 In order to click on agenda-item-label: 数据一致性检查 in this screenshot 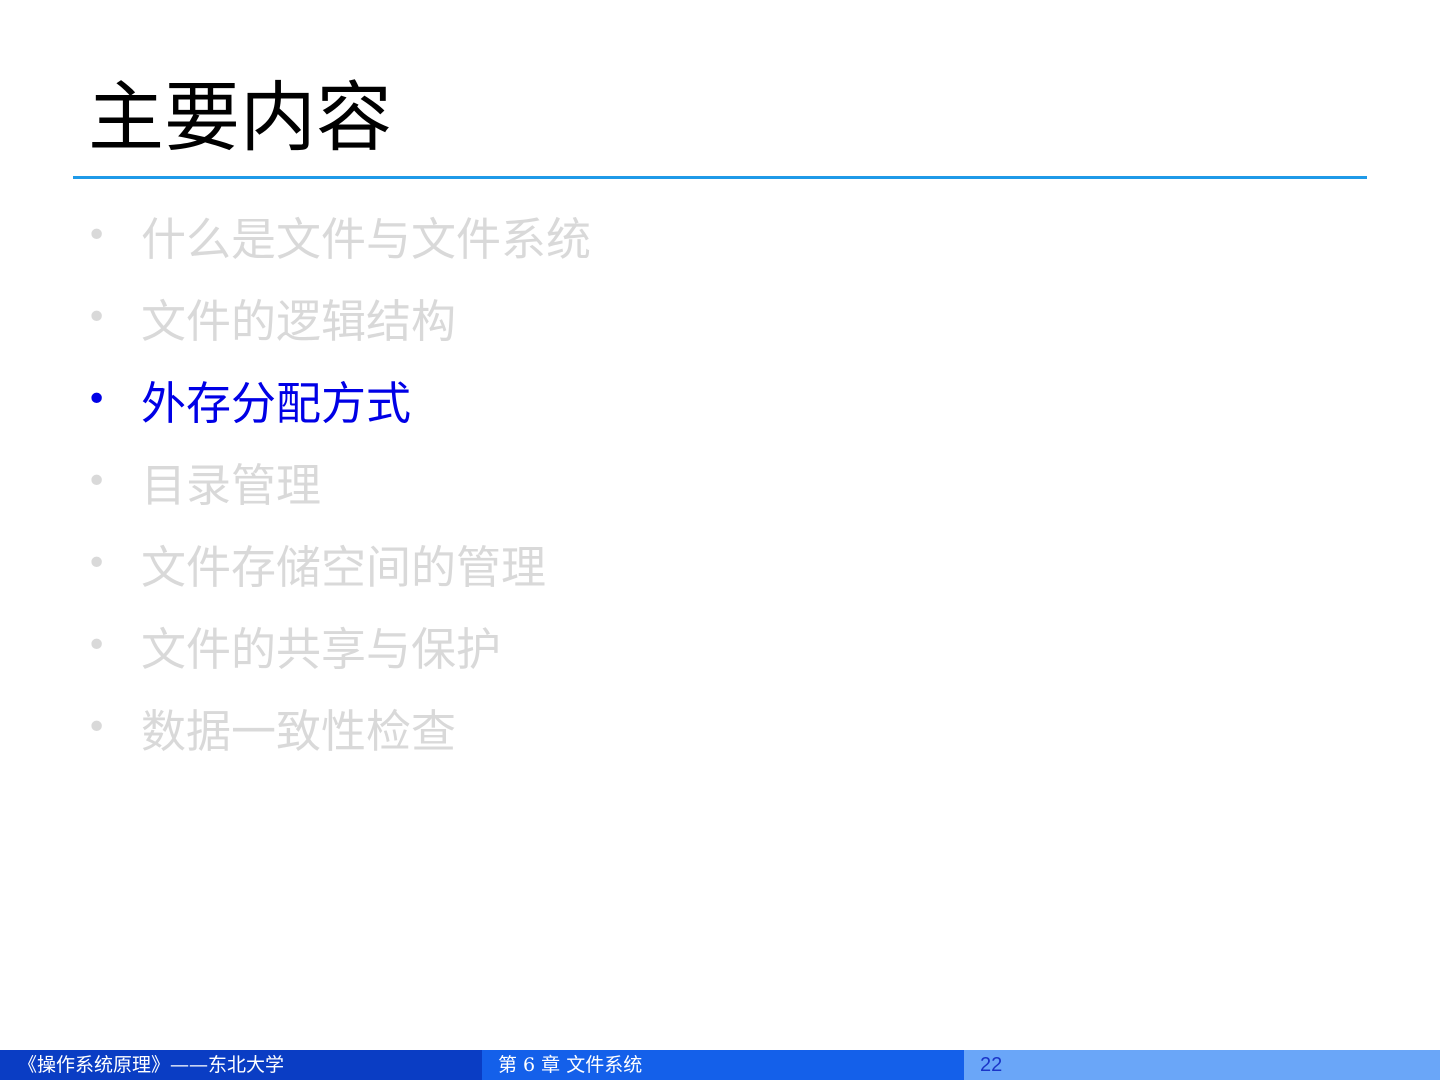, I will do `click(299, 731)`.